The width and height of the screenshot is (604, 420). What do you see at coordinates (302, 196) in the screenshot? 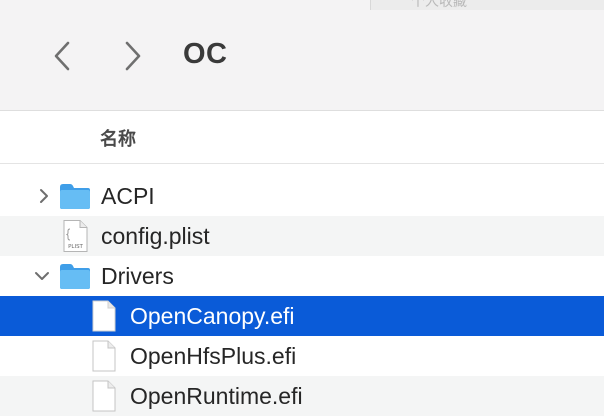
I see `list-item-acpi: ACPI` at bounding box center [302, 196].